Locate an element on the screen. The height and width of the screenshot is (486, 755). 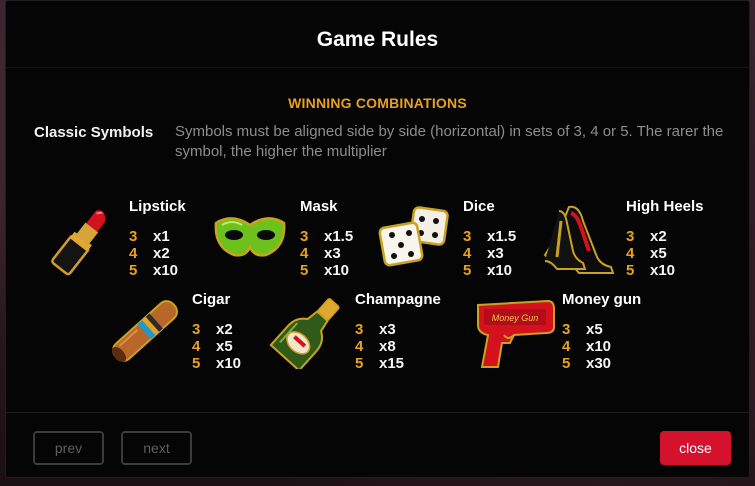
modal-title: Game Rules is located at coordinates (377, 39).